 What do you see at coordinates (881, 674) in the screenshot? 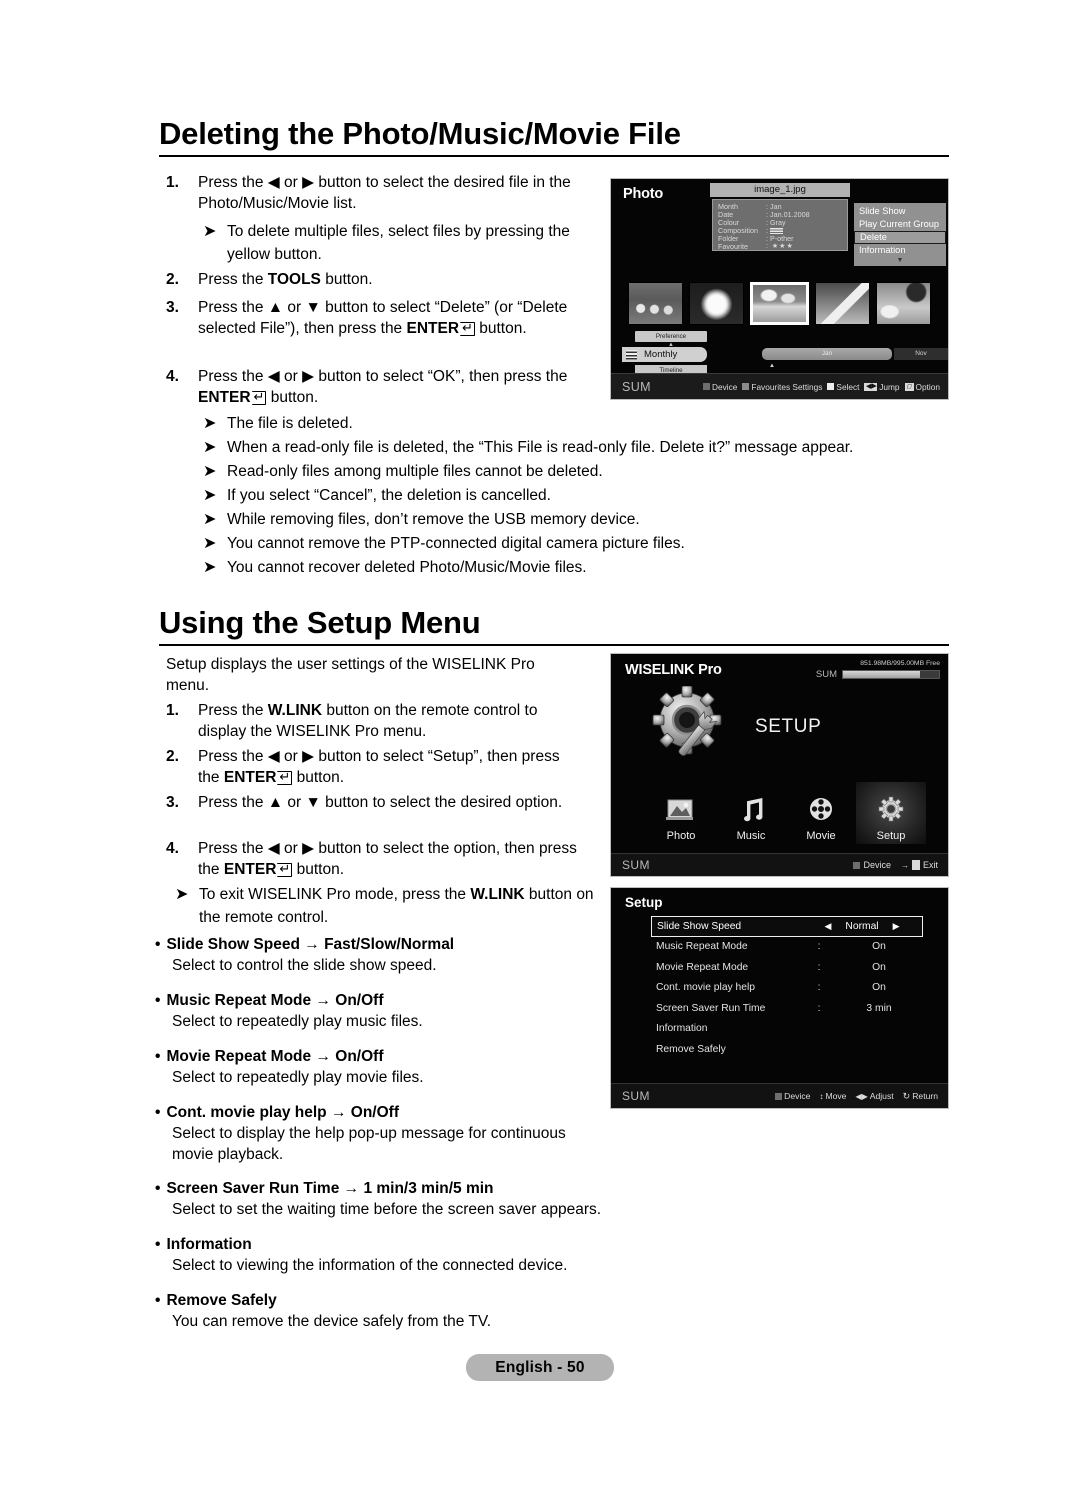
I see `memory-progress-fill` at bounding box center [881, 674].